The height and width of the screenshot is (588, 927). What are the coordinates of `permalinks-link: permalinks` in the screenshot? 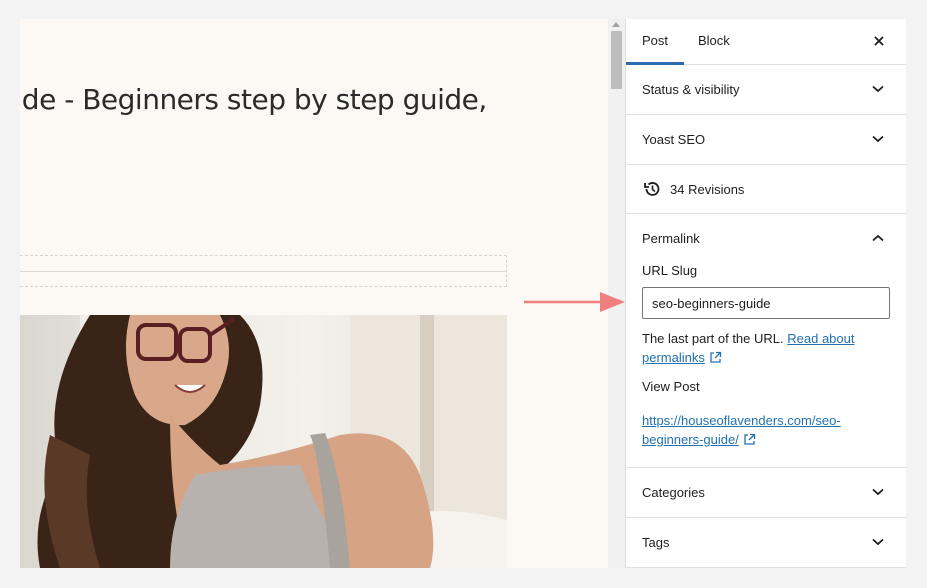 It's located at (673, 357).